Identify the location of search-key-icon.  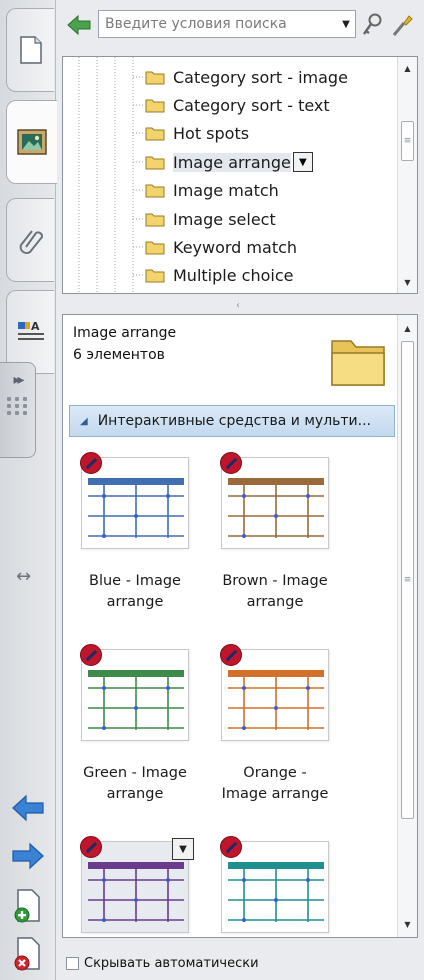
(372, 25).